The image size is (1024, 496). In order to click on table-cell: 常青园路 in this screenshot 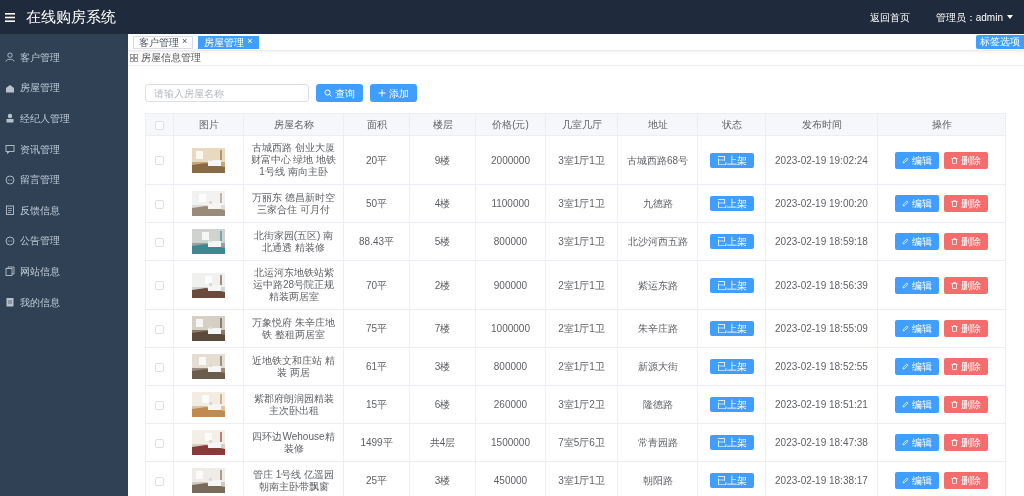, I will do `click(657, 442)`.